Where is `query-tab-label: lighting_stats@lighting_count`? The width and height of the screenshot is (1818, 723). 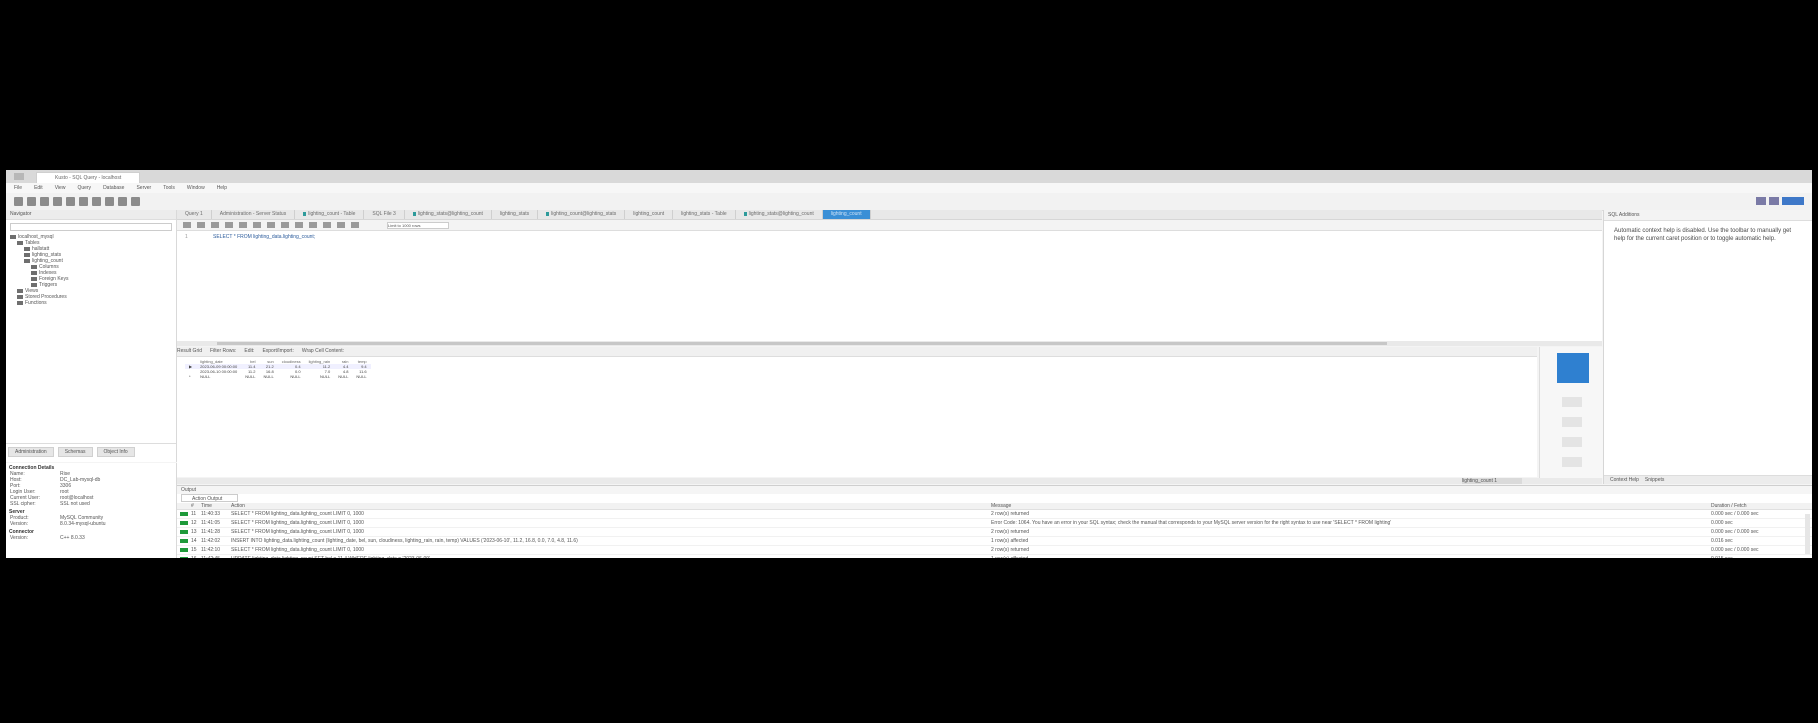 query-tab-label: lighting_stats@lighting_count is located at coordinates (781, 214).